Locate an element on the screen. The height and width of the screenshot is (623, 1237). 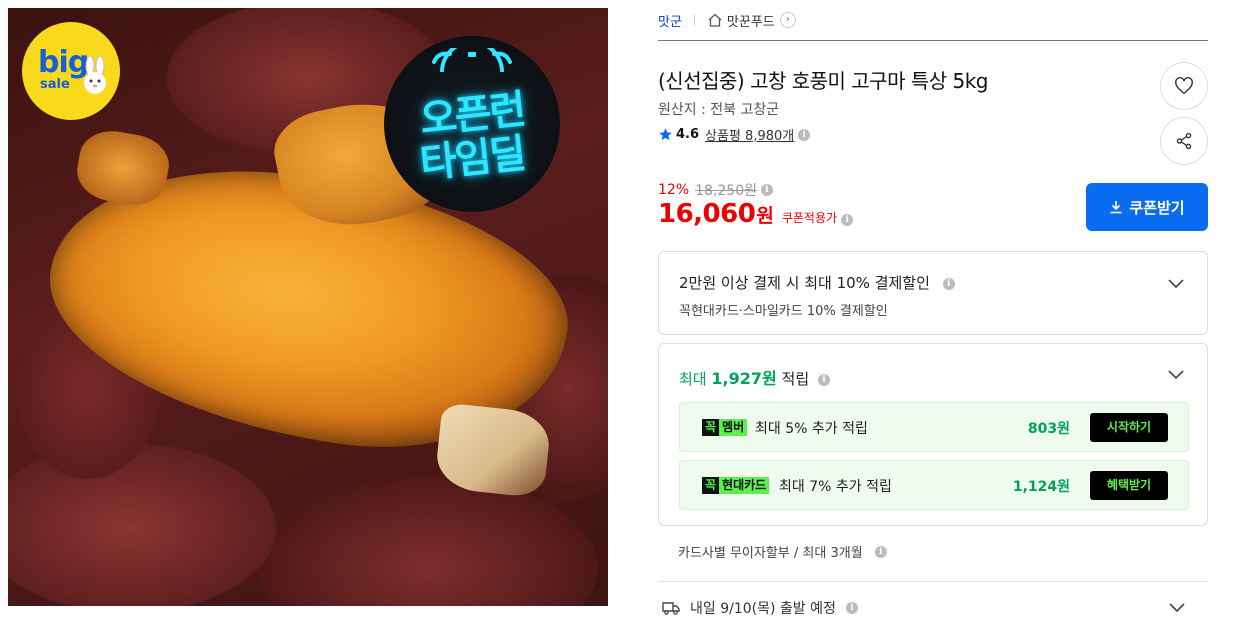
reward-amount: 803원 is located at coordinates (1048, 429).